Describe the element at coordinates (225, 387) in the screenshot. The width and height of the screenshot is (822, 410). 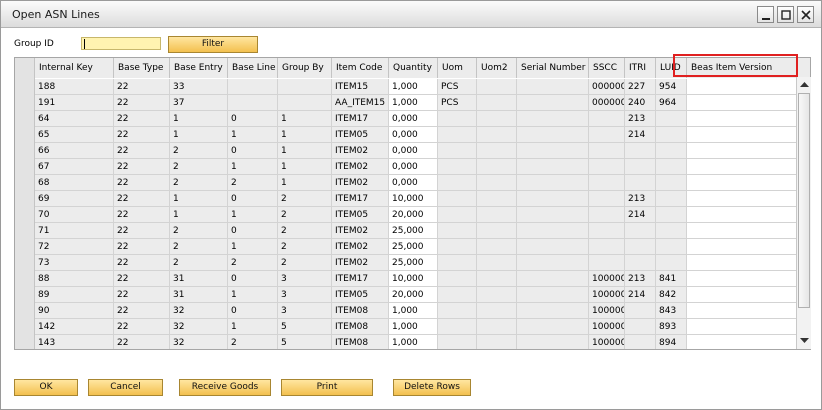
I see `receive-goods-button: Receive Goods` at that location.